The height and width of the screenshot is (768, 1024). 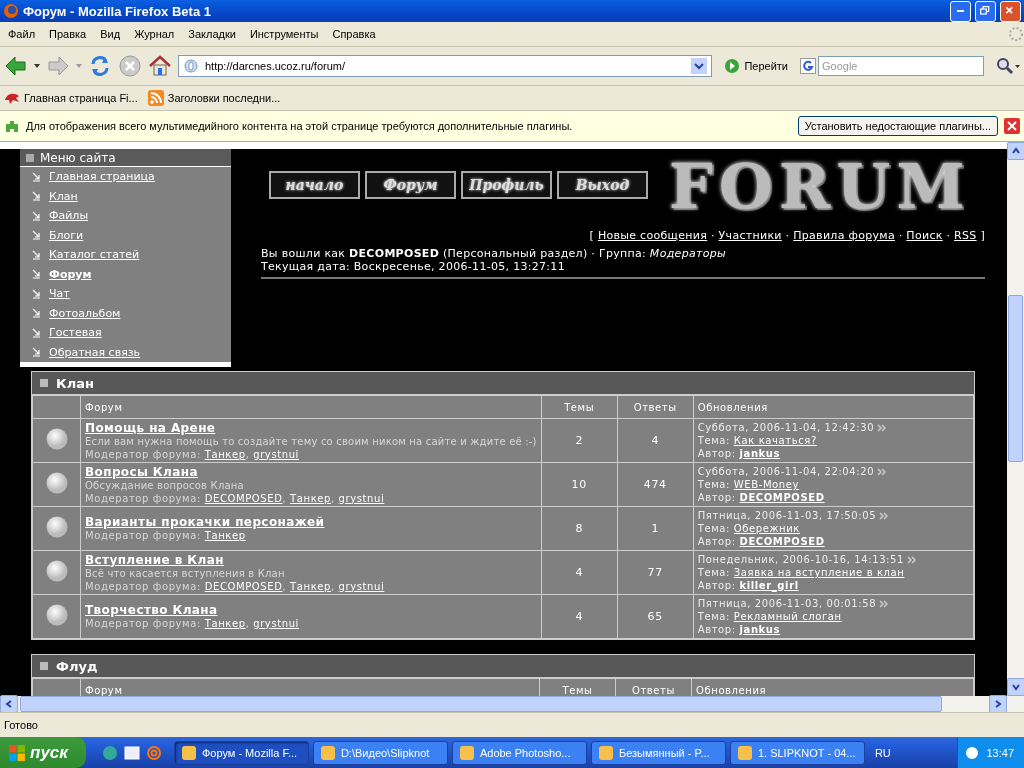 I want to click on forum-title-link: Творчество Клана, so click(x=151, y=610).